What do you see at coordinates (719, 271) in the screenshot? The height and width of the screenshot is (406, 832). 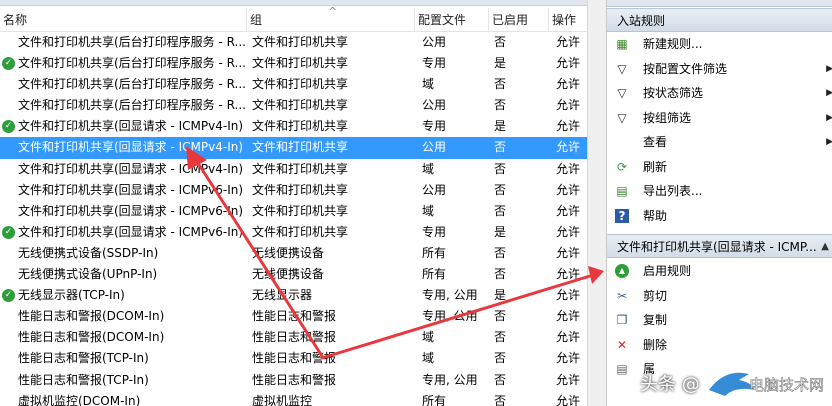 I see `action-item: ▲ 启用规则` at bounding box center [719, 271].